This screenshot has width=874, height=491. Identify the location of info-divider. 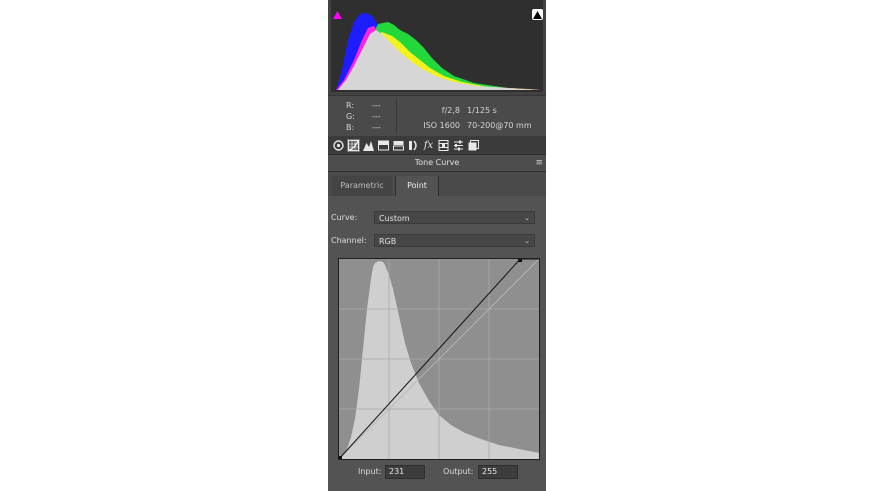
(396, 116).